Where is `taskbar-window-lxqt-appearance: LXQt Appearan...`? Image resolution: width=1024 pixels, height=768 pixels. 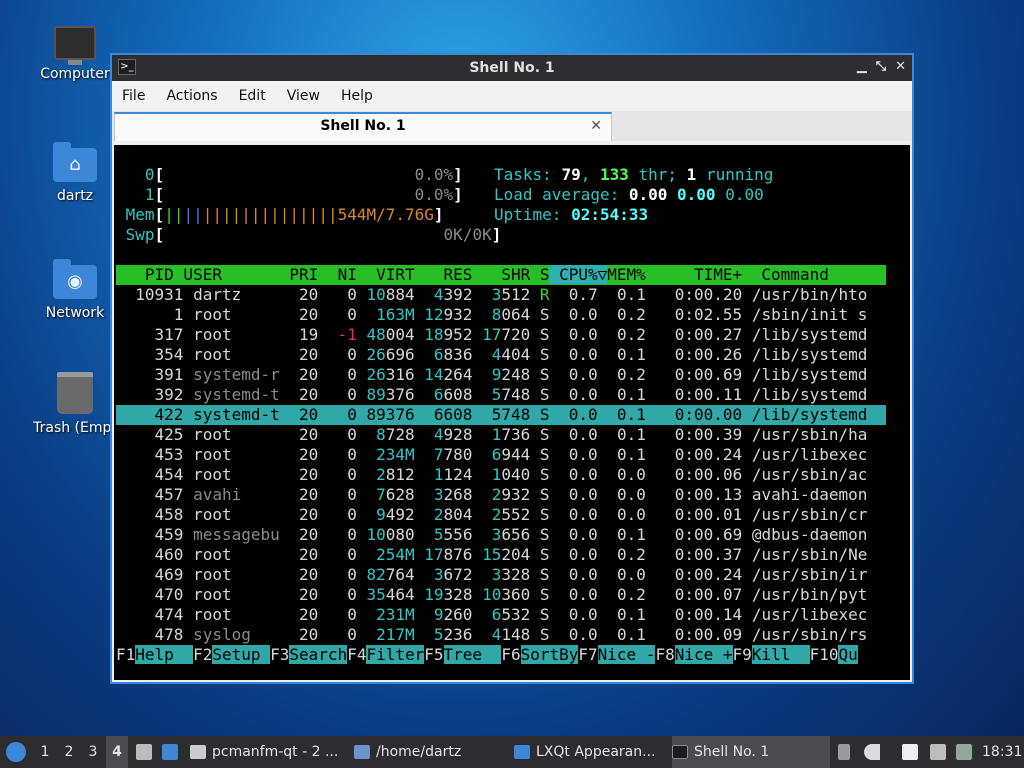 taskbar-window-lxqt-appearance: LXQt Appearan... is located at coordinates (591, 752).